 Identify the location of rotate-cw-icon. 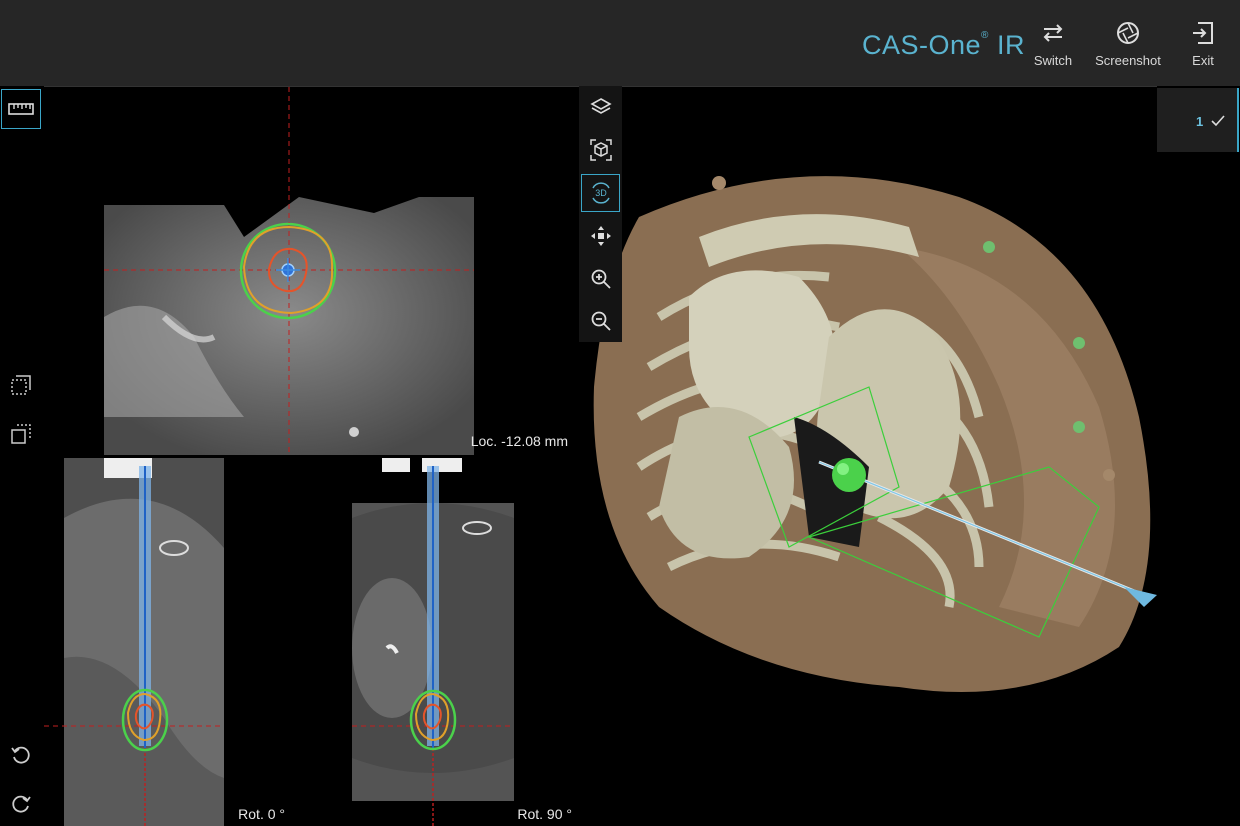
(21, 804).